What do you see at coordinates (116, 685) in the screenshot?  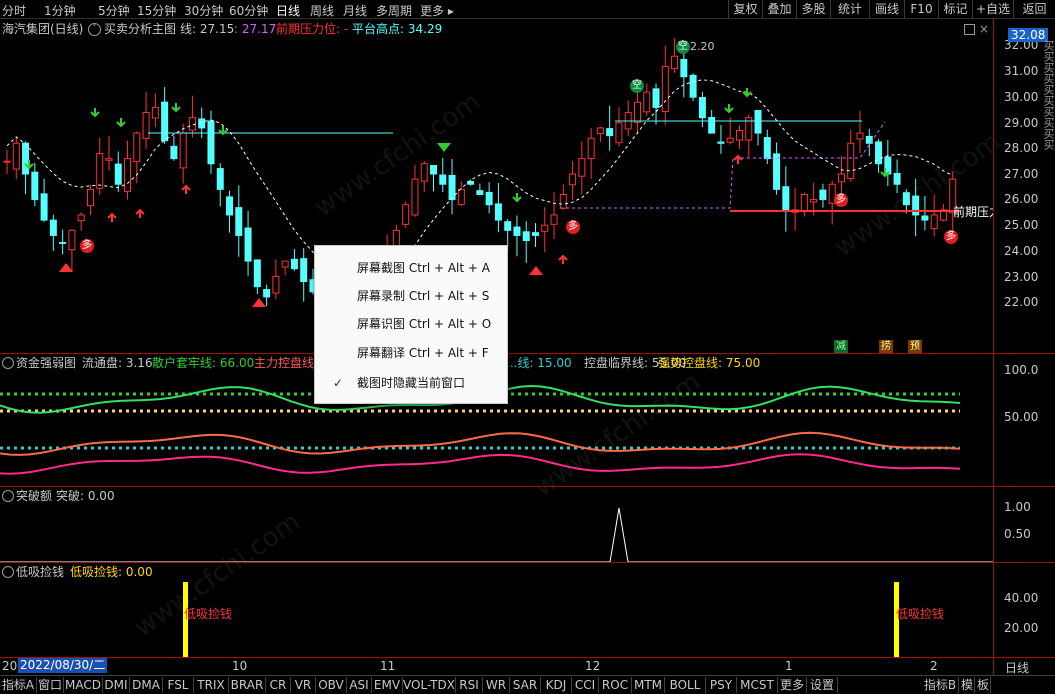 I see `indicator-tab-3: DMI` at bounding box center [116, 685].